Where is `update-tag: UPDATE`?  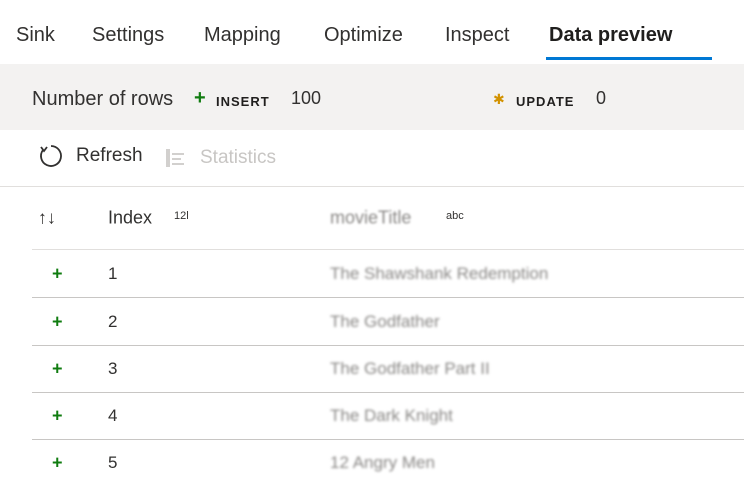
update-tag: UPDATE is located at coordinates (545, 101).